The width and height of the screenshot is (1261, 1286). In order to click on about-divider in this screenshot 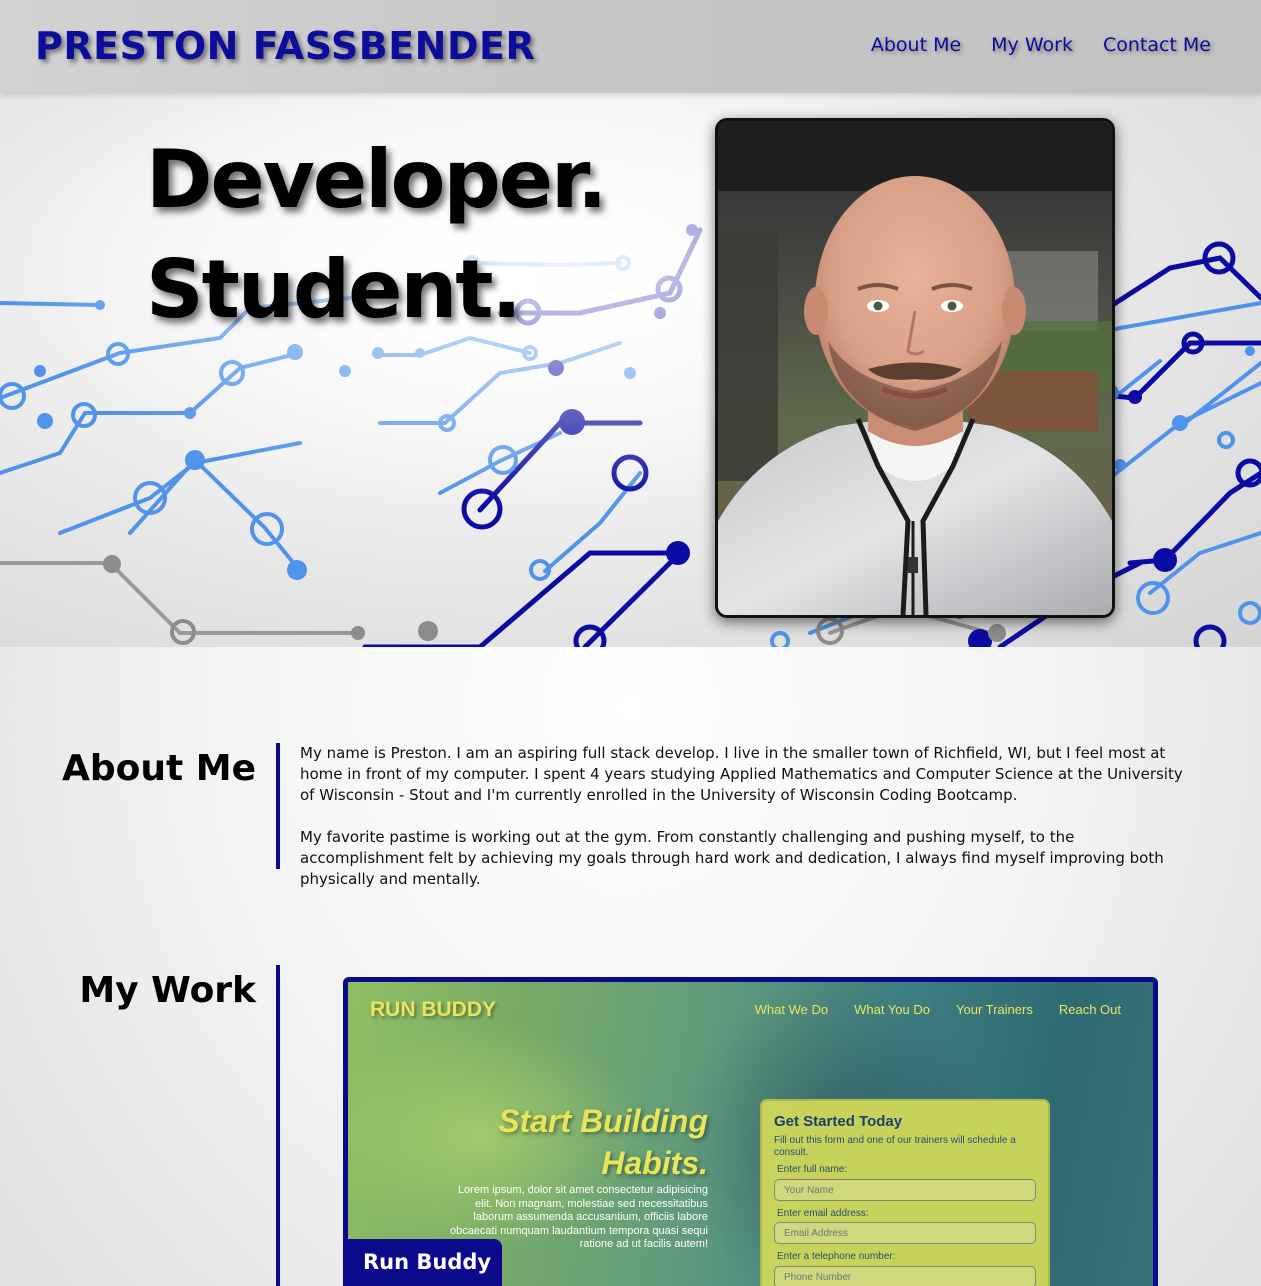, I will do `click(278, 806)`.